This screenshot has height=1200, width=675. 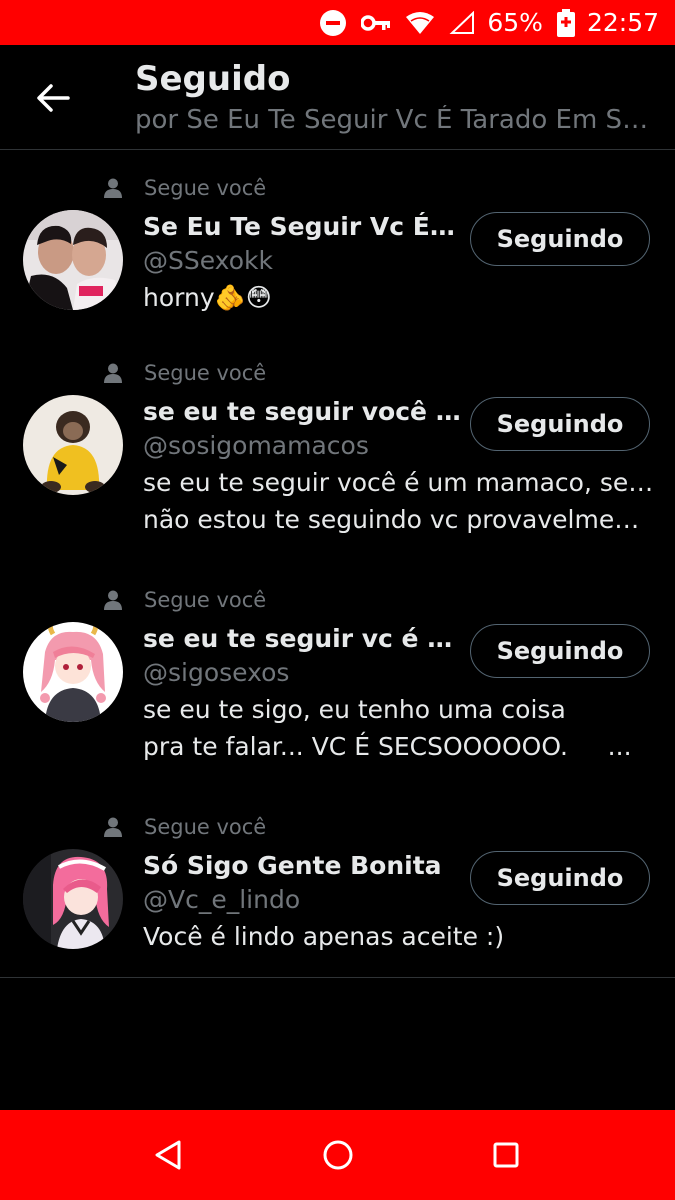 I want to click on user-bio: horny🫵😳, so click(x=398, y=297).